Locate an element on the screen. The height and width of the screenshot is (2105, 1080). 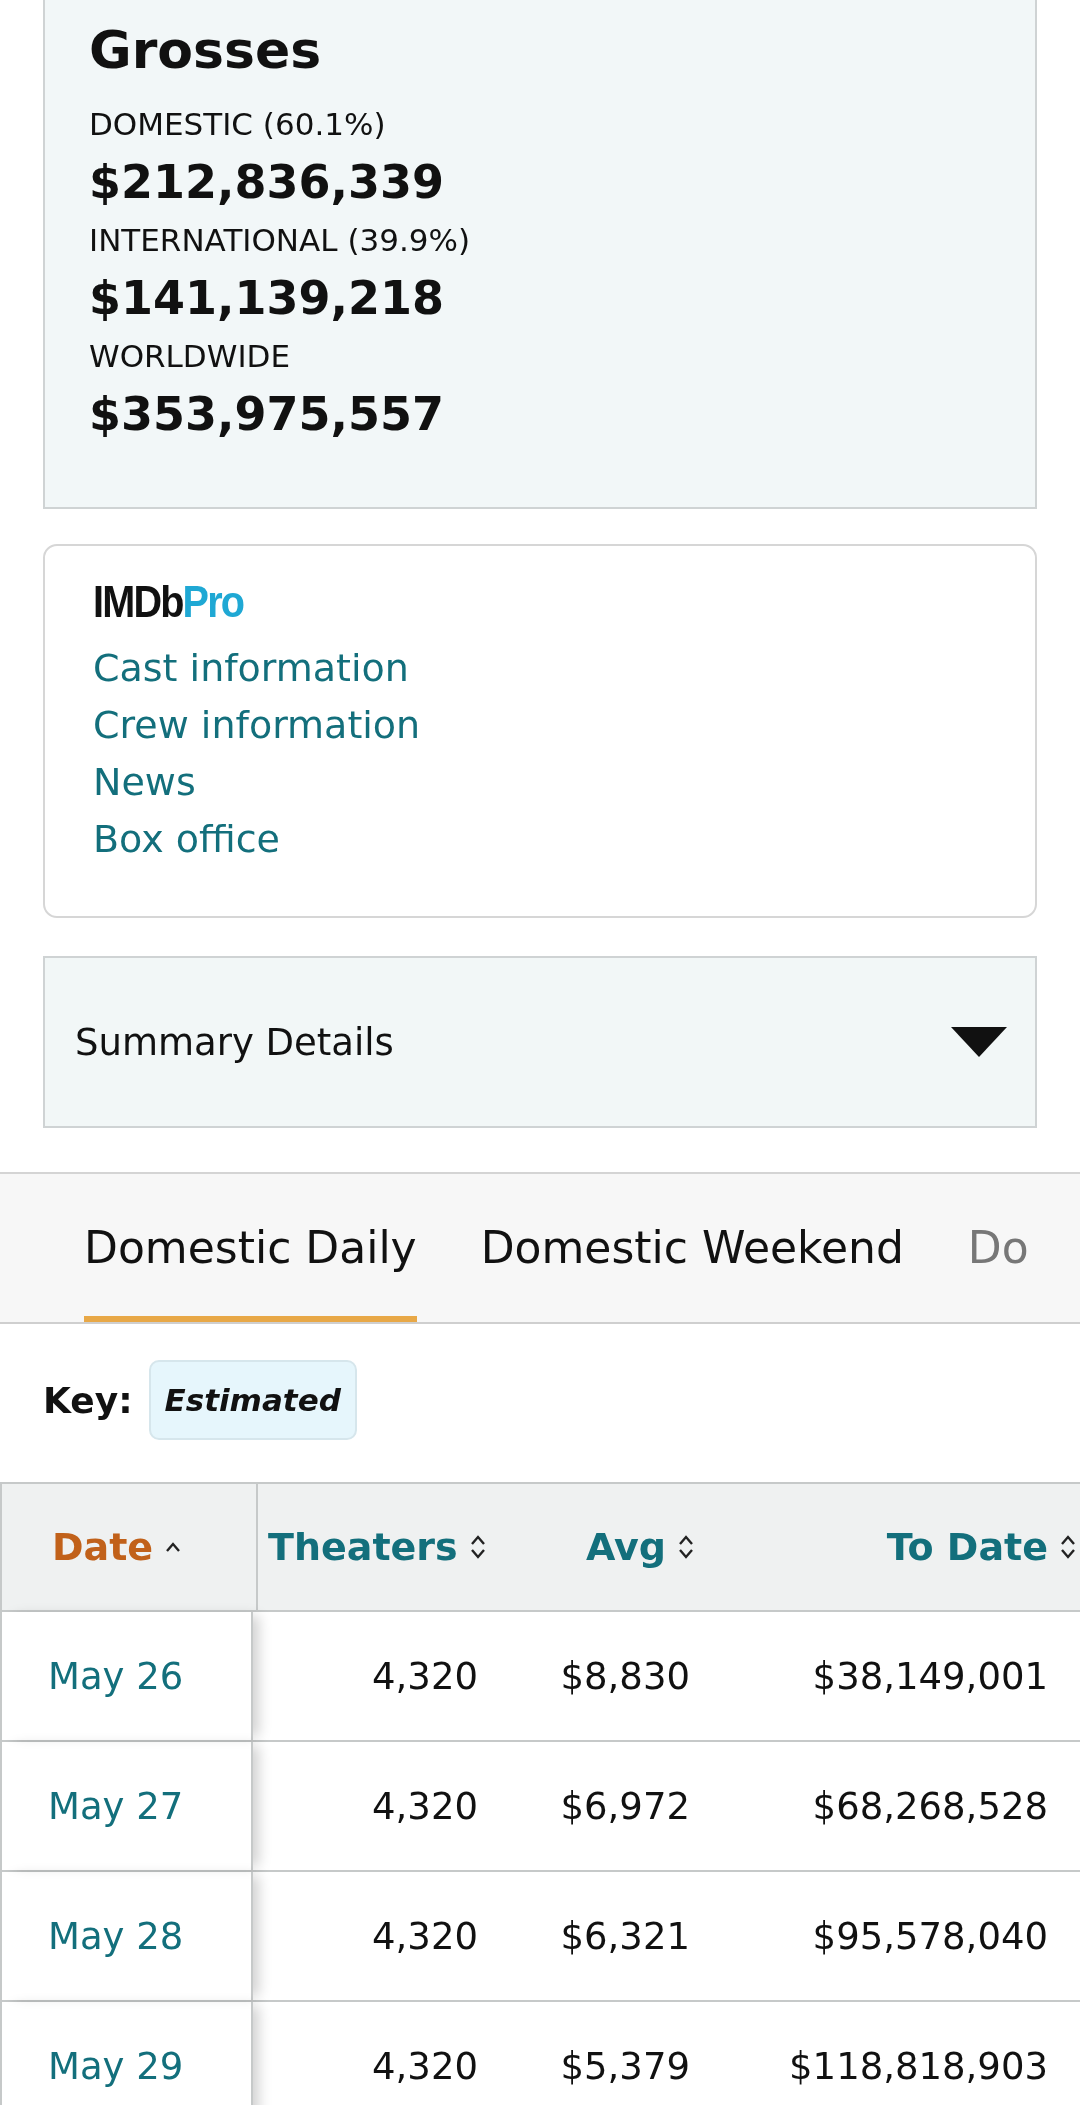
column-header: Theaters is located at coordinates (373, 1547).